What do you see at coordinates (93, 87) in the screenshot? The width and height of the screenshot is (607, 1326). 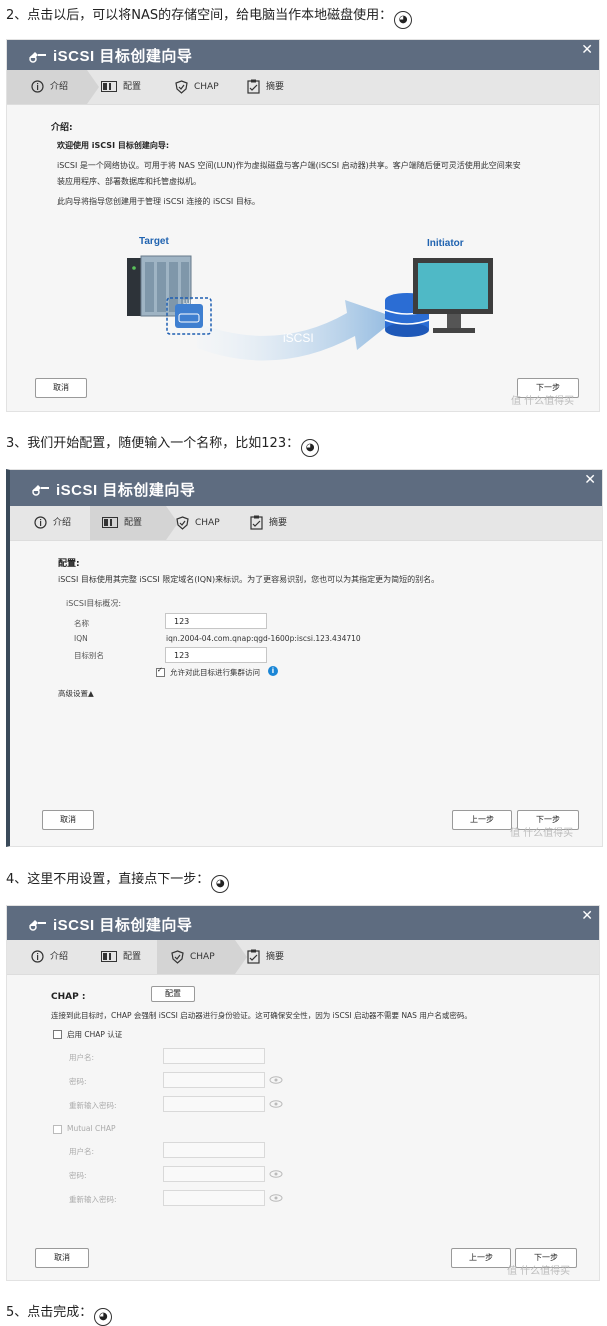 I see `tab-separator` at bounding box center [93, 87].